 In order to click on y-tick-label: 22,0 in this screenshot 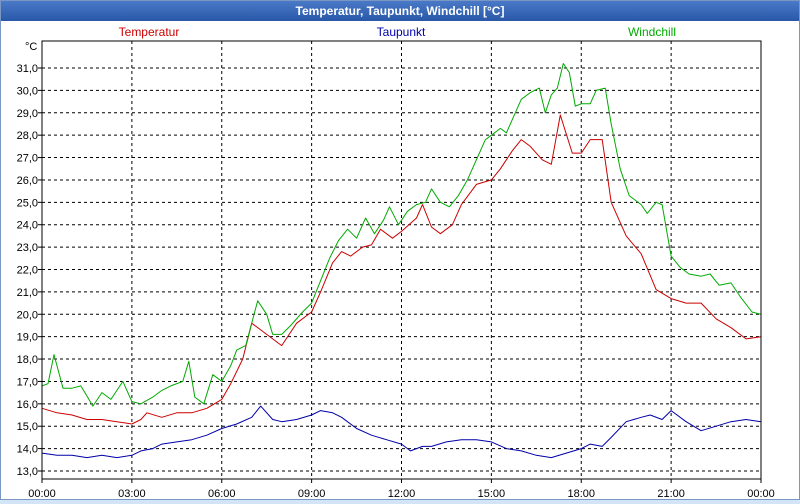, I will do `click(27, 271)`.